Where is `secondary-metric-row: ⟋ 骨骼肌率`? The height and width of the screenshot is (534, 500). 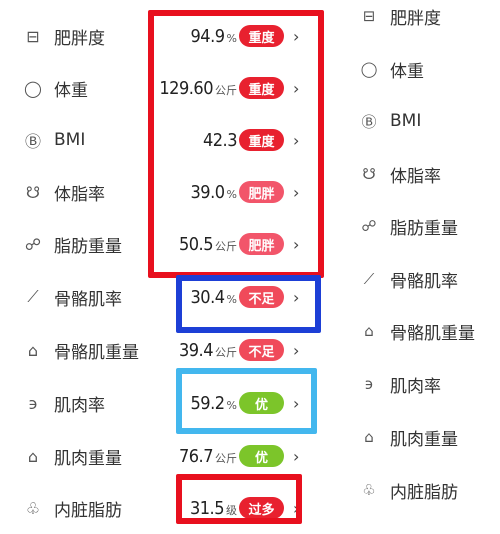 secondary-metric-row: ⟋ 骨骼肌率 is located at coordinates (405, 279).